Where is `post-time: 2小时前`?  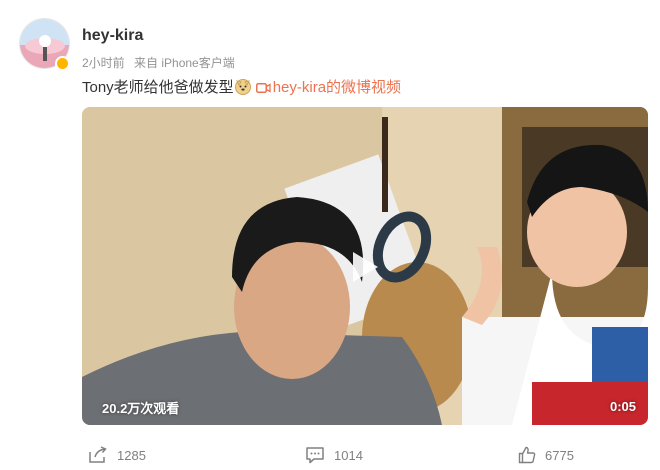
post-time: 2小时前 is located at coordinates (103, 63).